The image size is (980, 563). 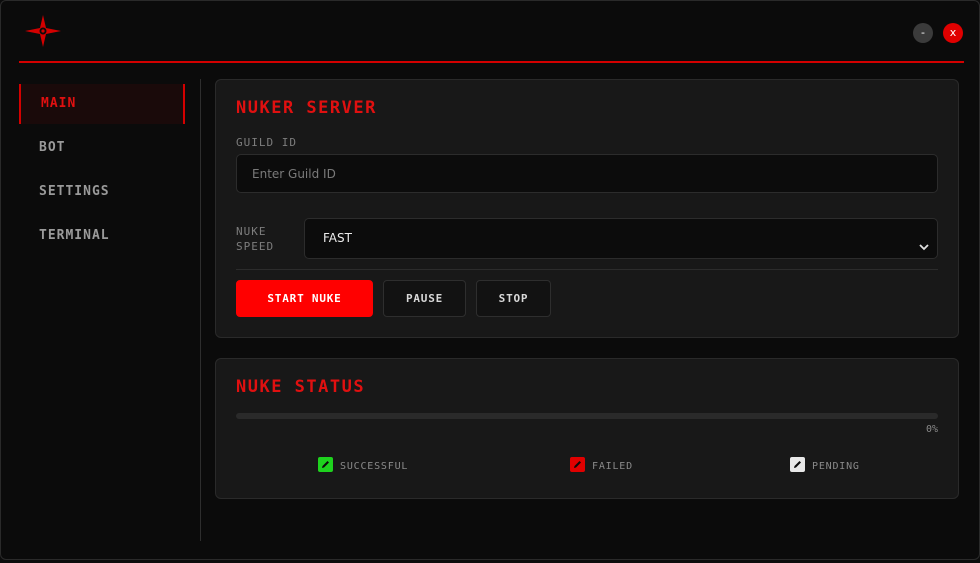 I want to click on progress-bar, so click(x=587, y=416).